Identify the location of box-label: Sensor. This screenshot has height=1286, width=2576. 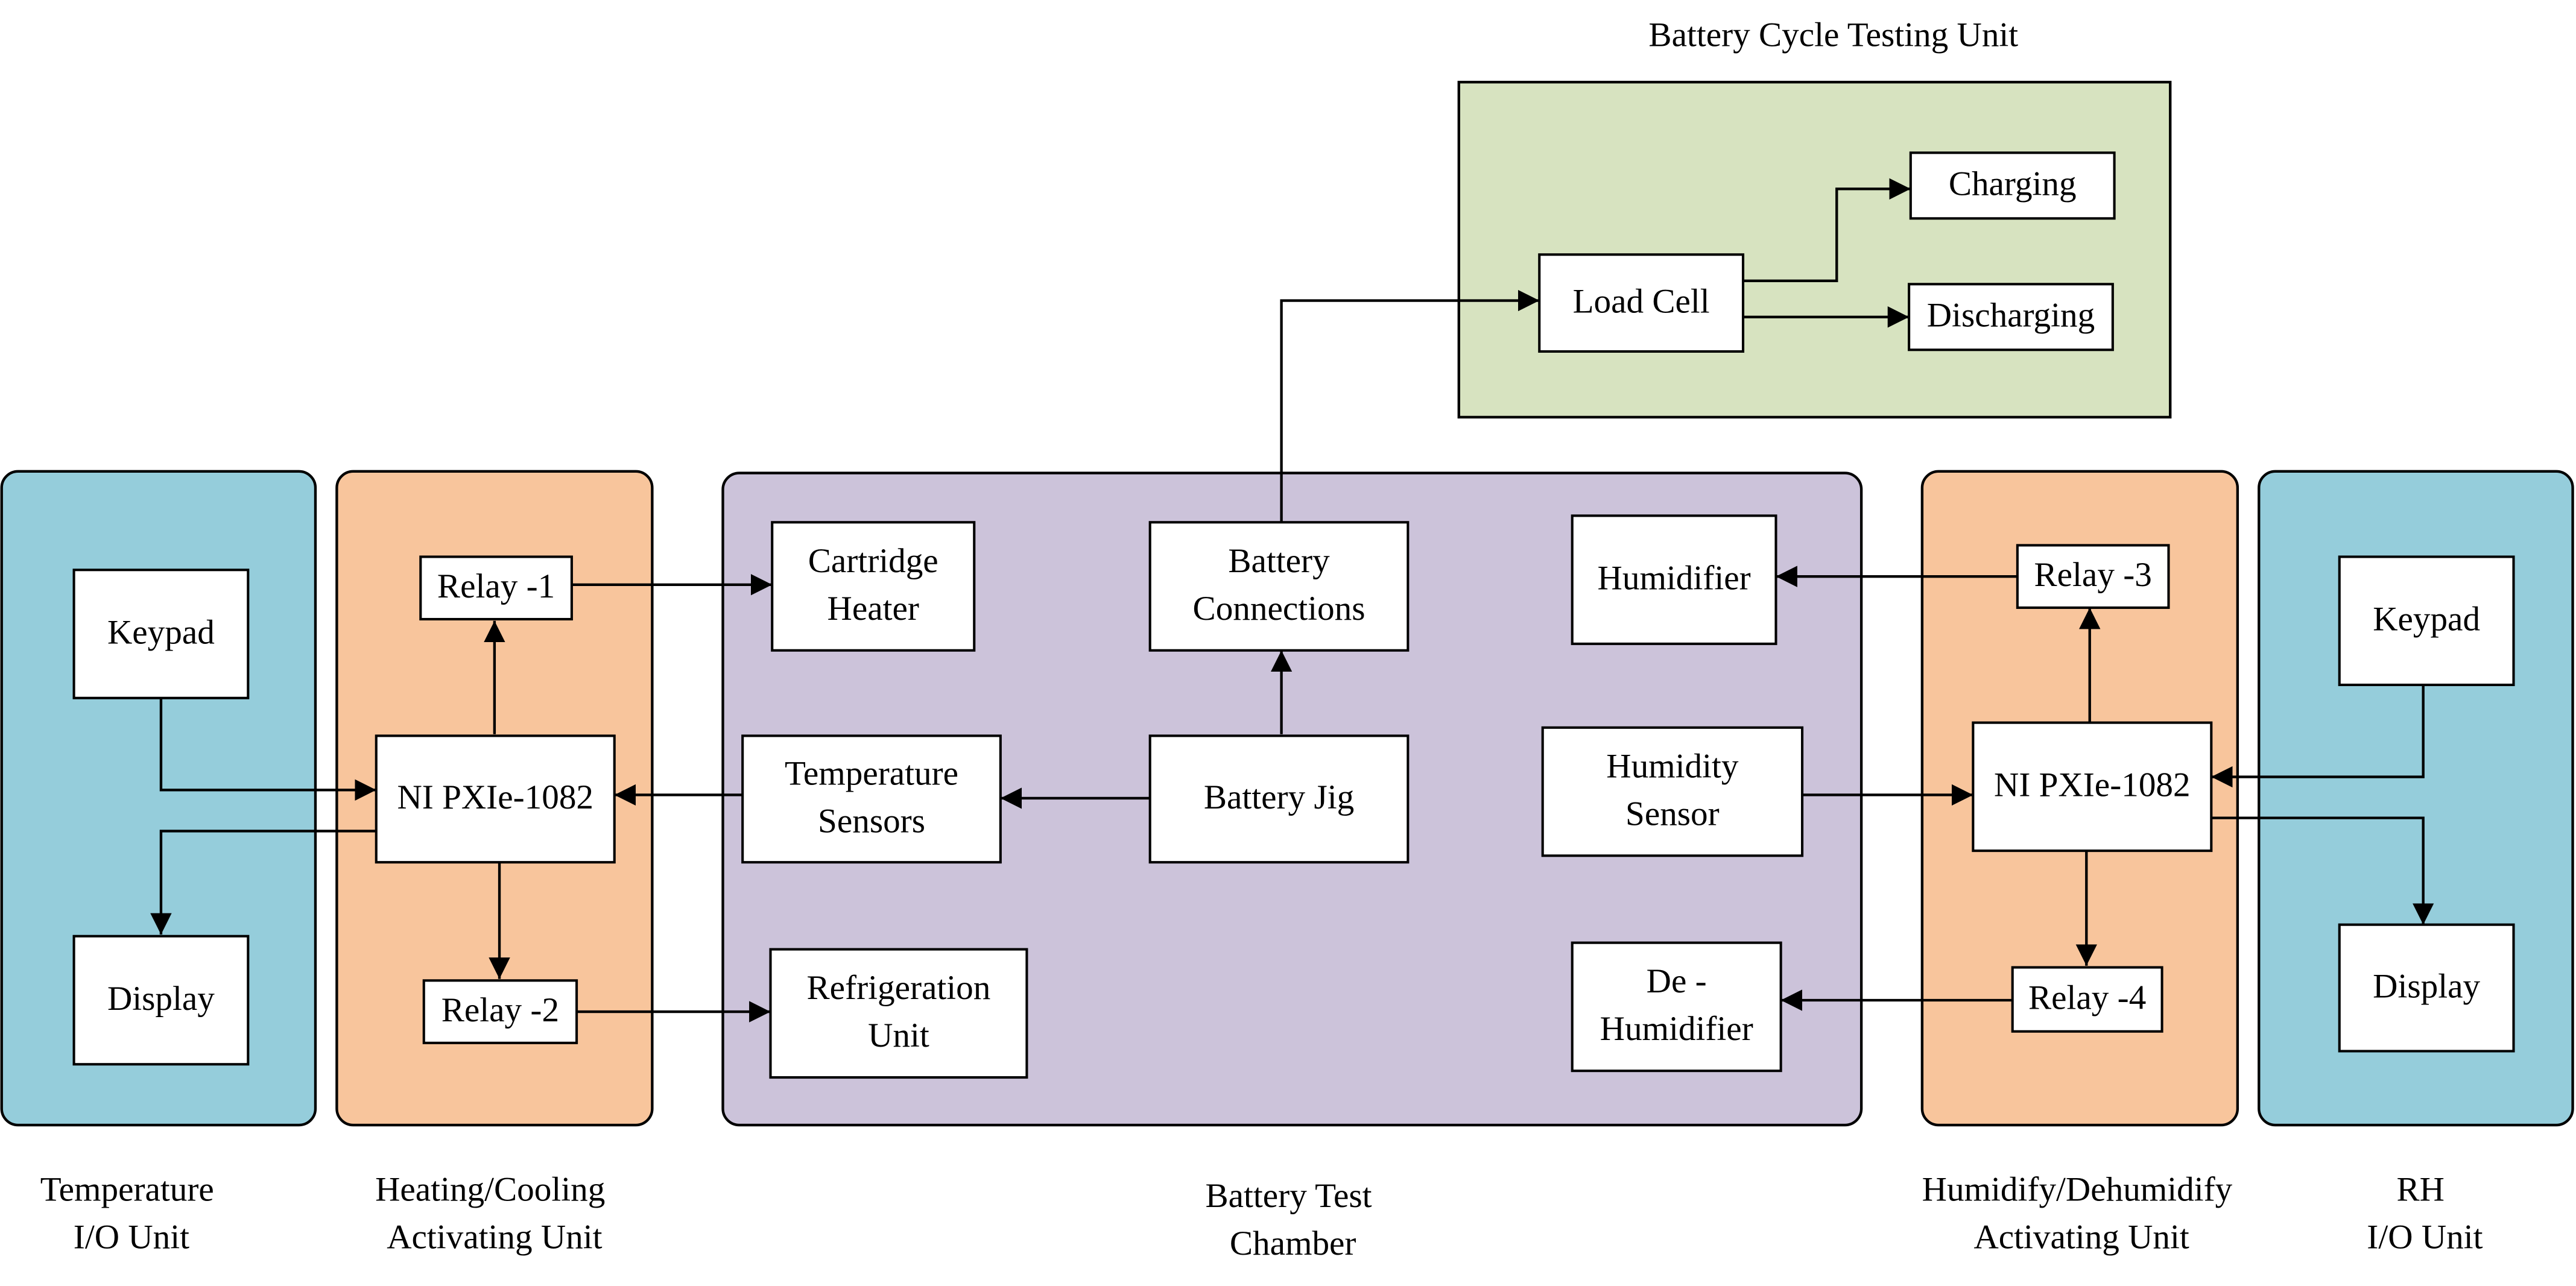
(1672, 814).